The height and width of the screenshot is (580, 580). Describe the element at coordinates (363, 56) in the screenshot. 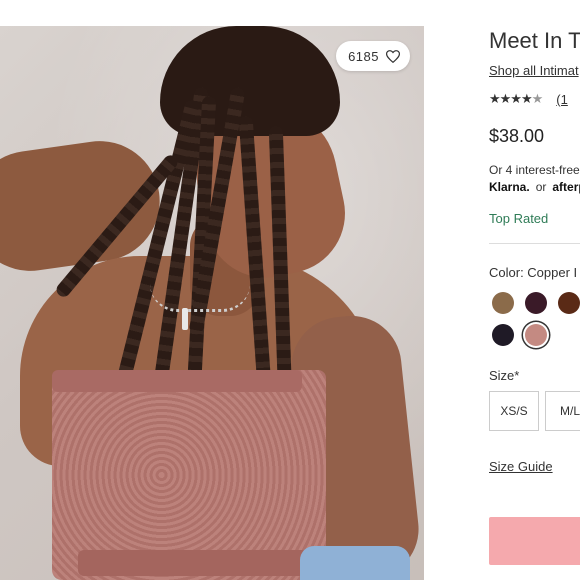

I see `likes-count: 6185` at that location.